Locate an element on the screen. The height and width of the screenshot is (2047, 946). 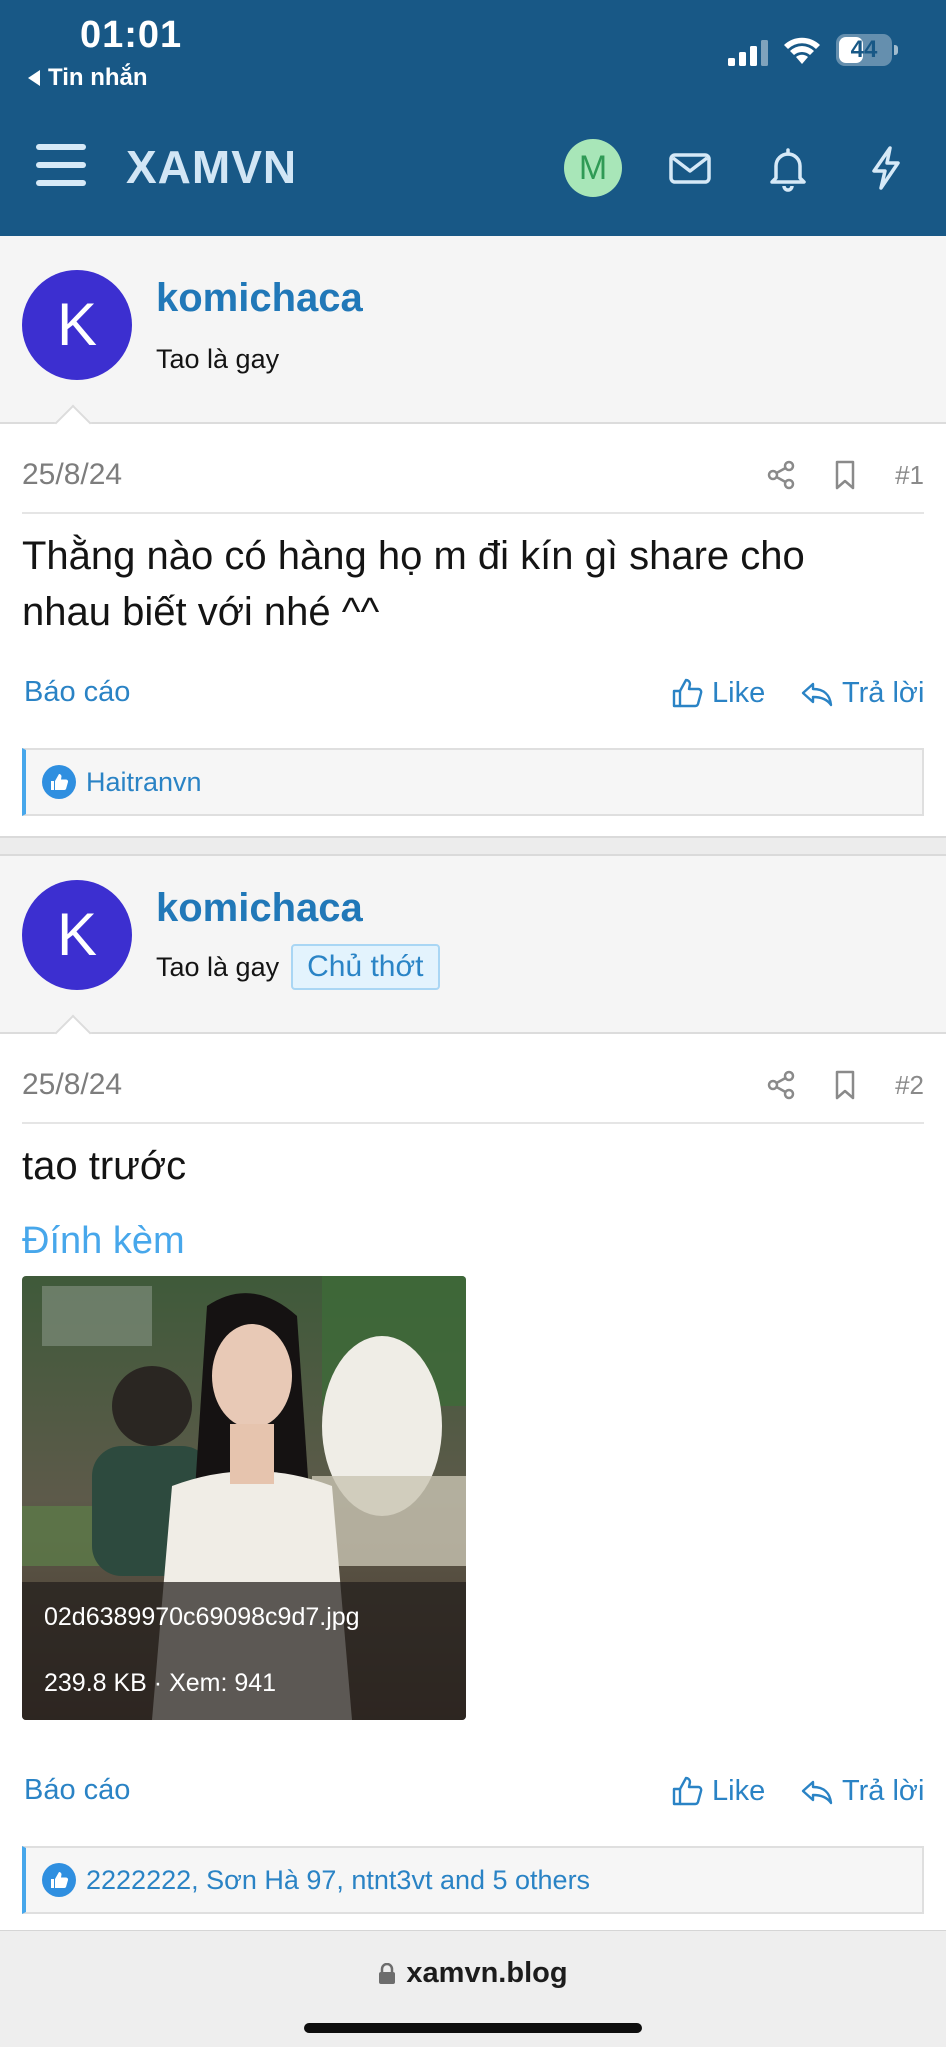
post-separator is located at coordinates (473, 846).